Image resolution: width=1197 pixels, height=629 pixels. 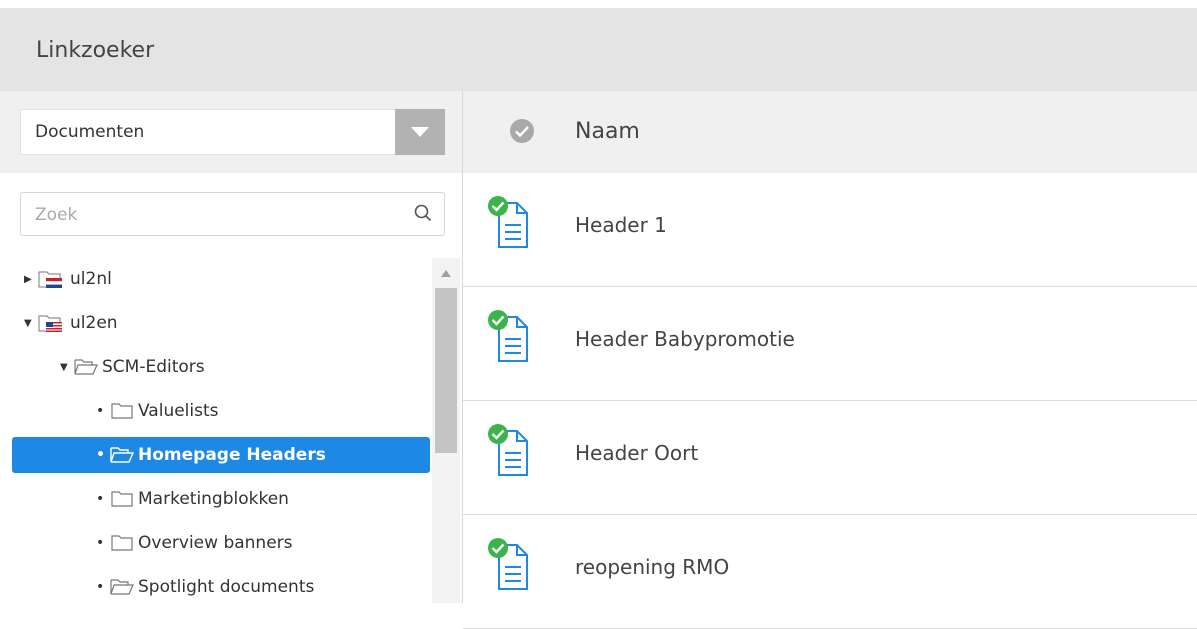 I want to click on tree-node-scm-editors: ▼ SCM-Editors, so click(x=132, y=367).